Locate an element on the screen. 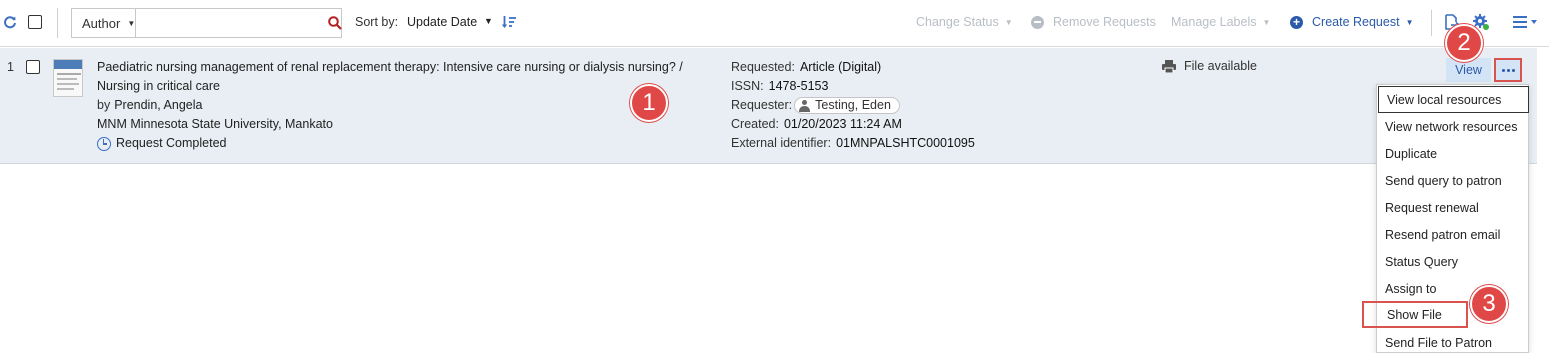 Image resolution: width=1549 pixels, height=353 pixels. callout-3: 3 is located at coordinates (1489, 304).